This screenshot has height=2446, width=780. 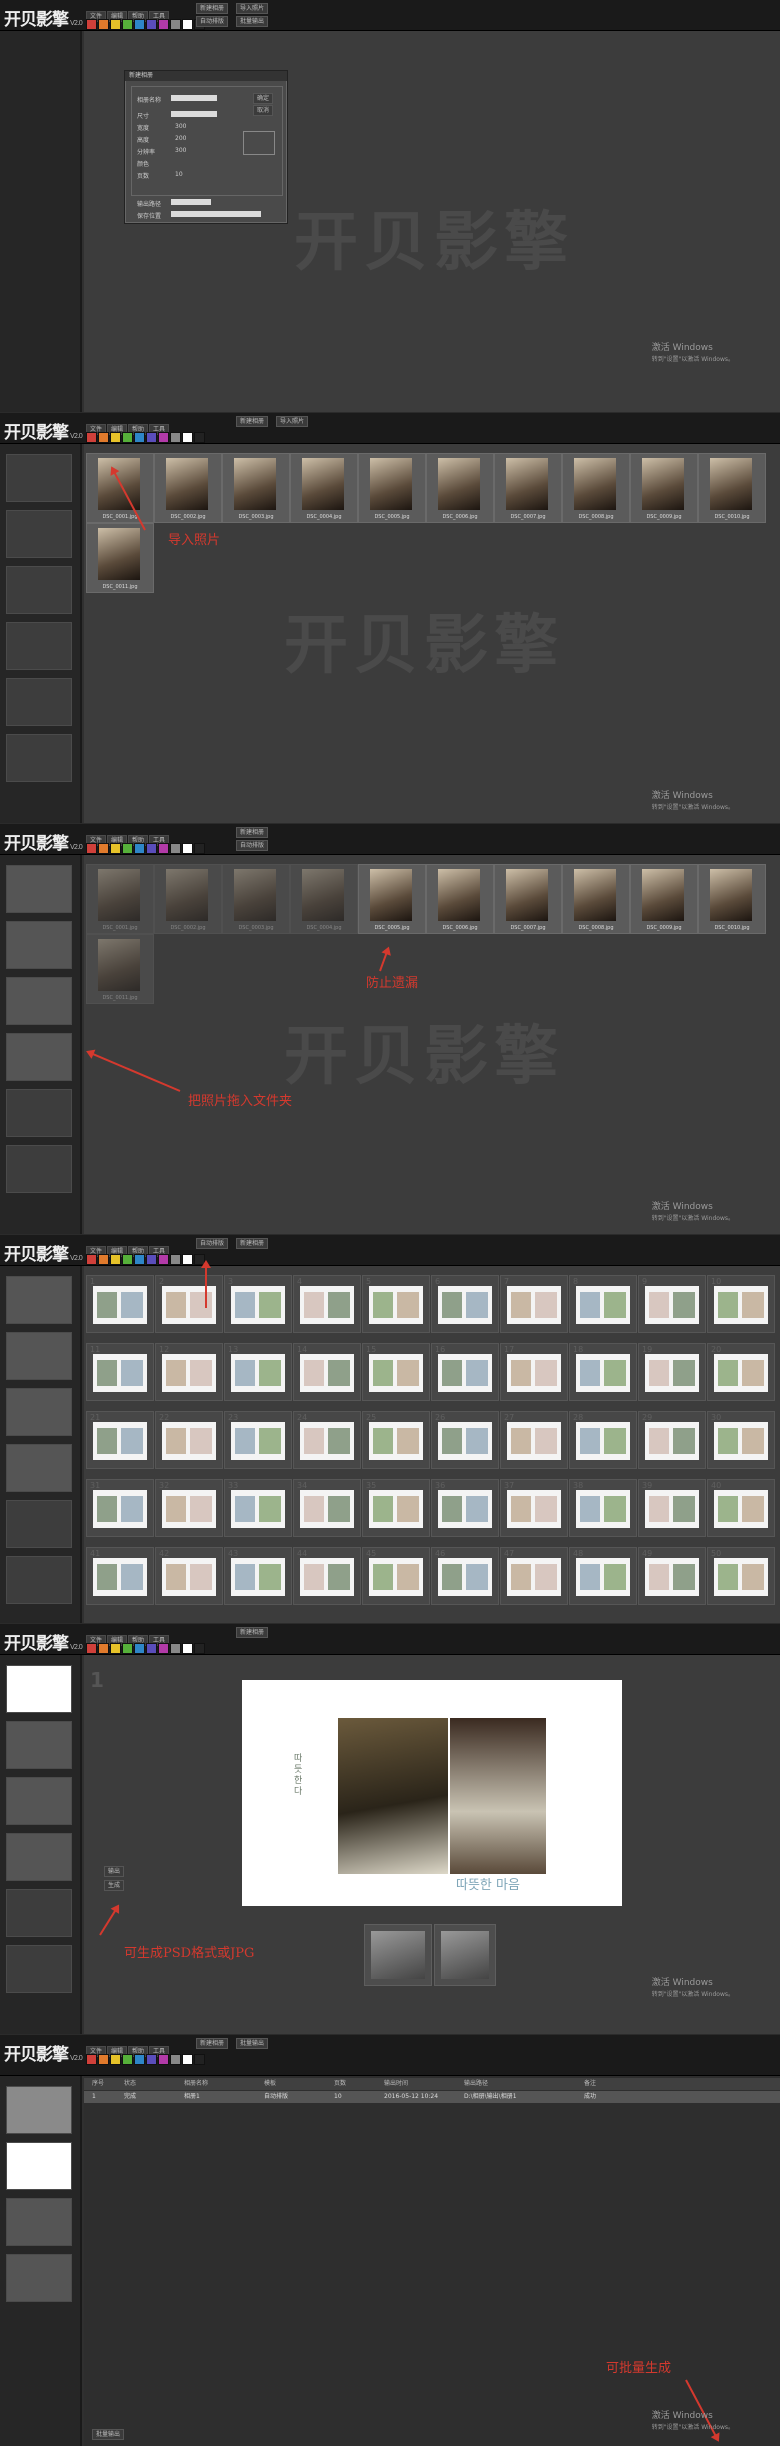 I want to click on cancel-button: 取消, so click(x=263, y=110).